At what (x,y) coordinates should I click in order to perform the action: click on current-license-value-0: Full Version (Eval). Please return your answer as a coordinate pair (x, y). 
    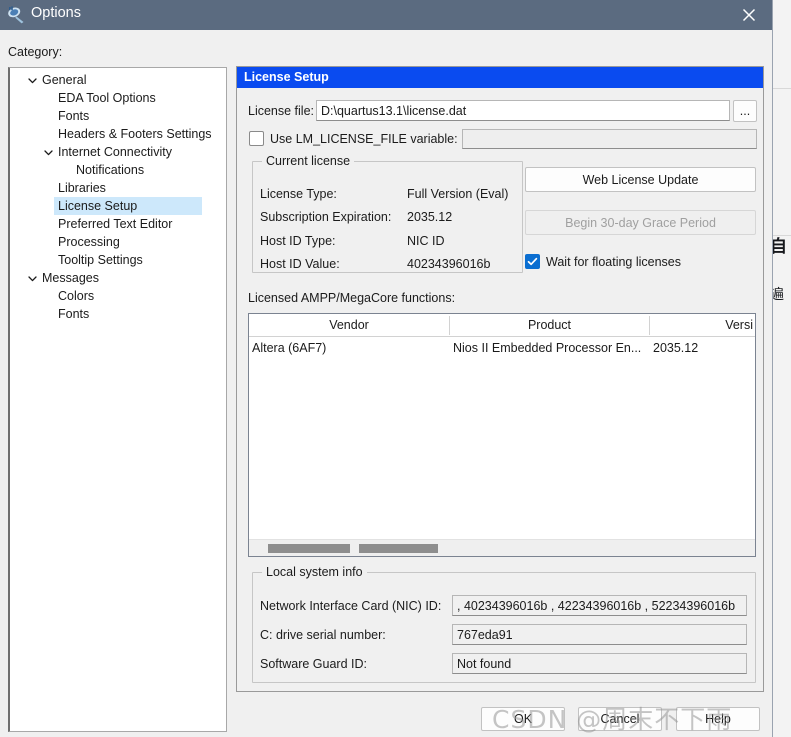
    Looking at the image, I should click on (458, 194).